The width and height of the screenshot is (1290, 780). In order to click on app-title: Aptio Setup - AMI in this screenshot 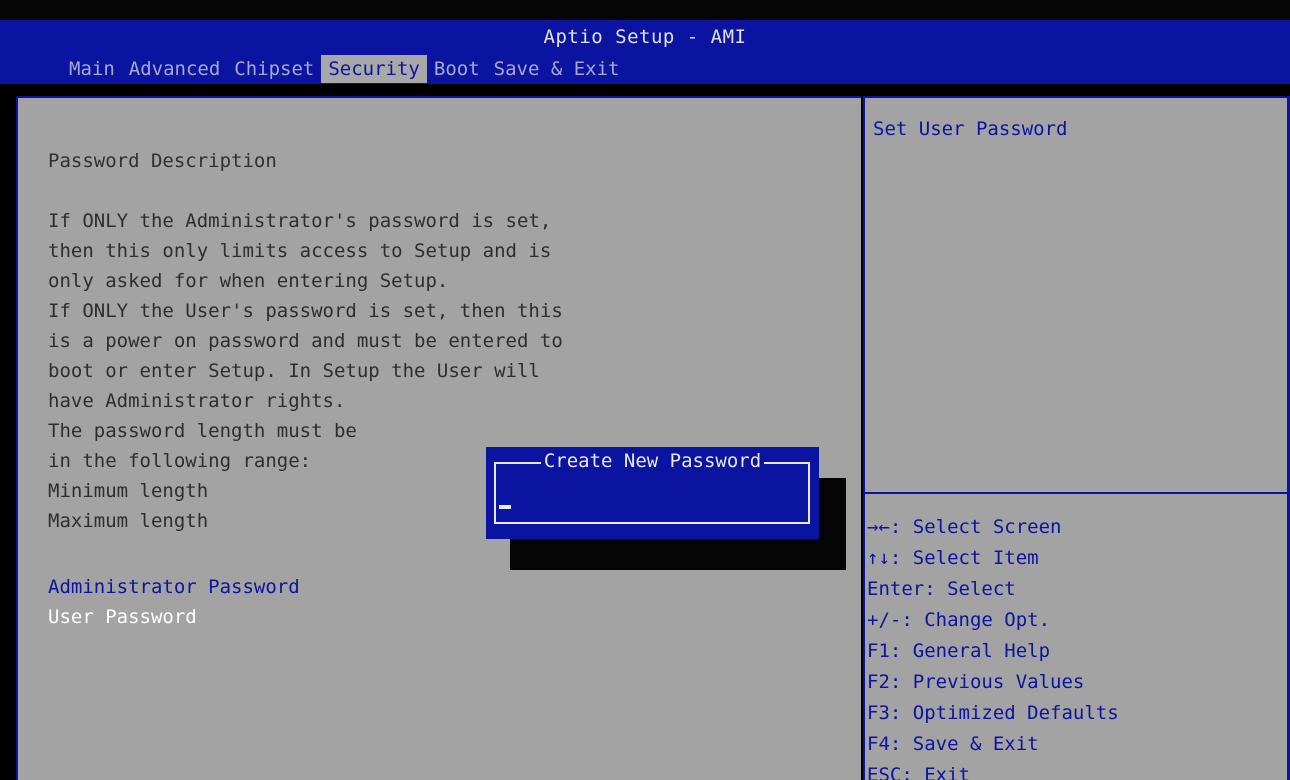, I will do `click(645, 37)`.